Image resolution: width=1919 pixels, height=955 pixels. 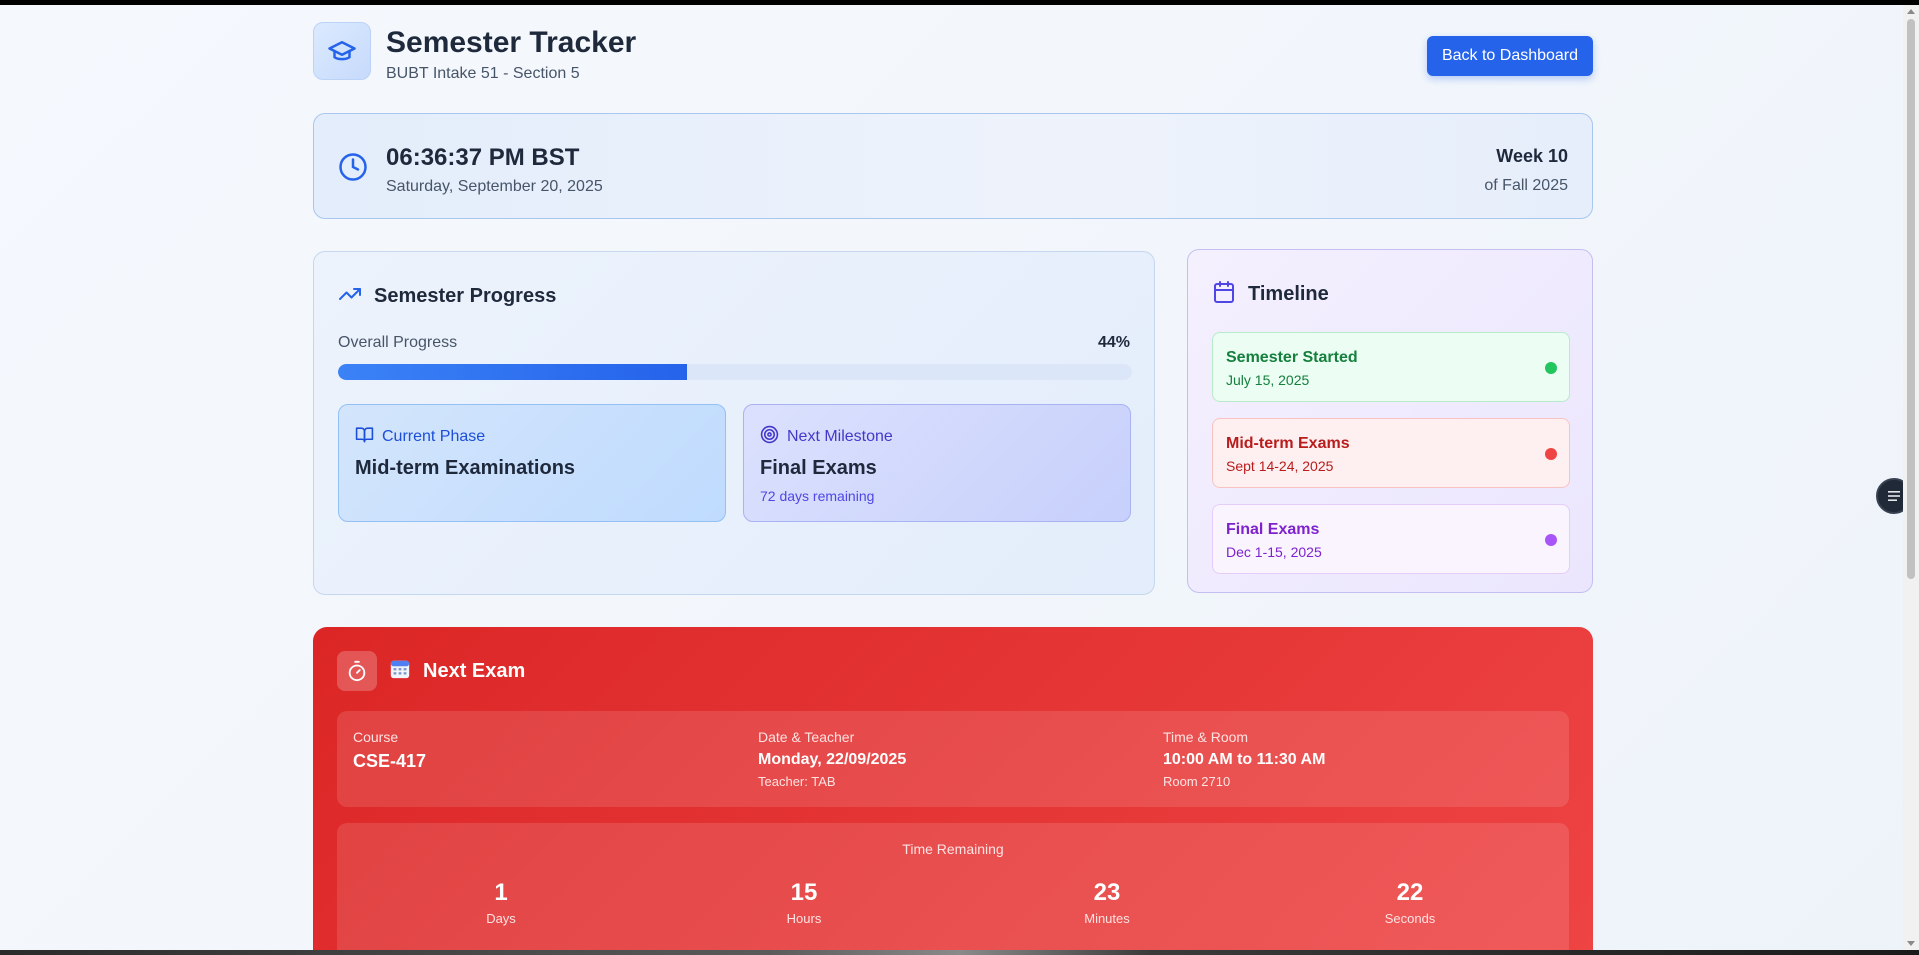 What do you see at coordinates (398, 342) in the screenshot?
I see `overall-progress-label: Overall Progress` at bounding box center [398, 342].